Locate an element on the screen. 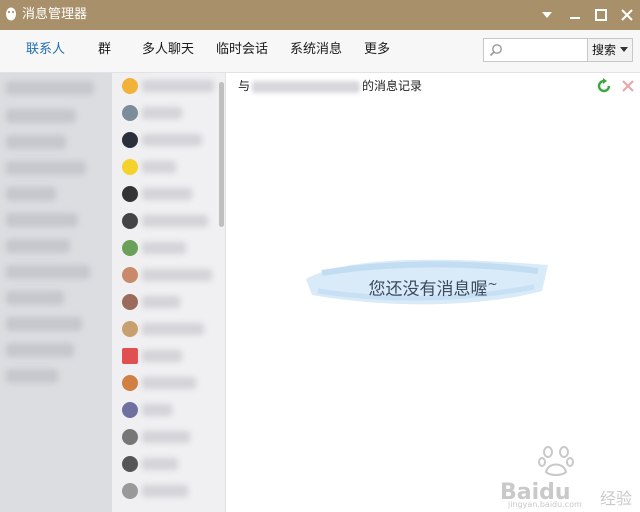  maximize-icon is located at coordinates (601, 15).